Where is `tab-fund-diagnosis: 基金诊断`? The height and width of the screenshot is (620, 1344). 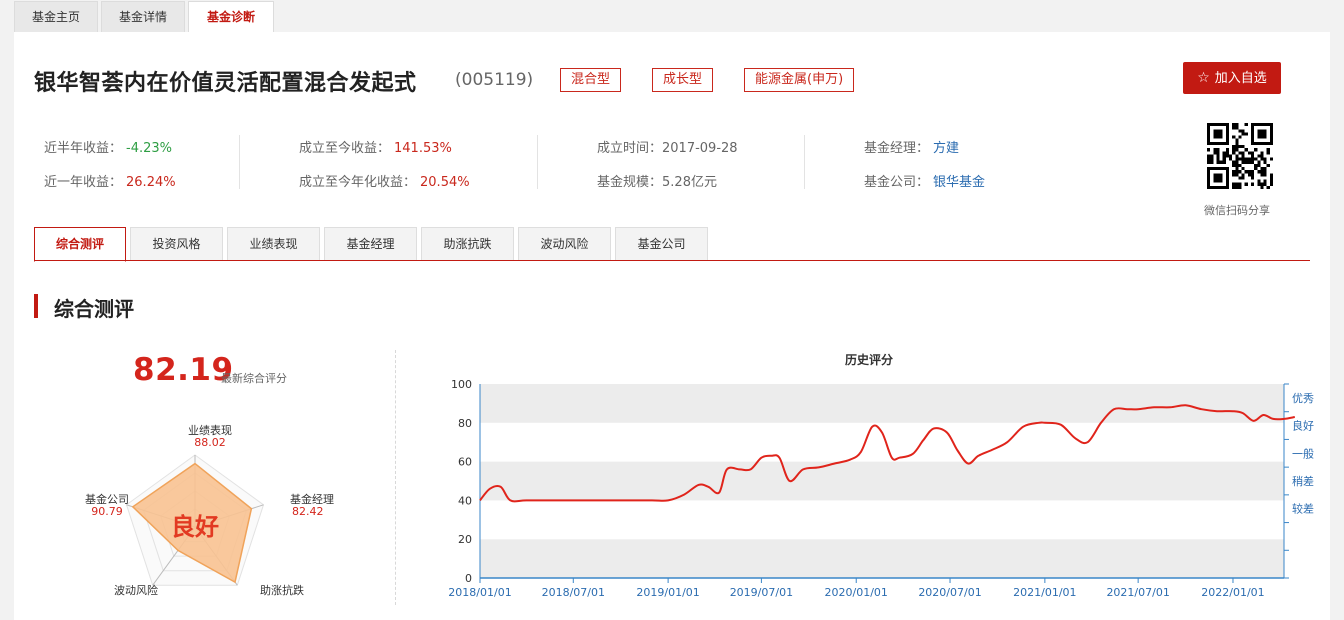
tab-fund-diagnosis: 基金诊断 is located at coordinates (231, 17).